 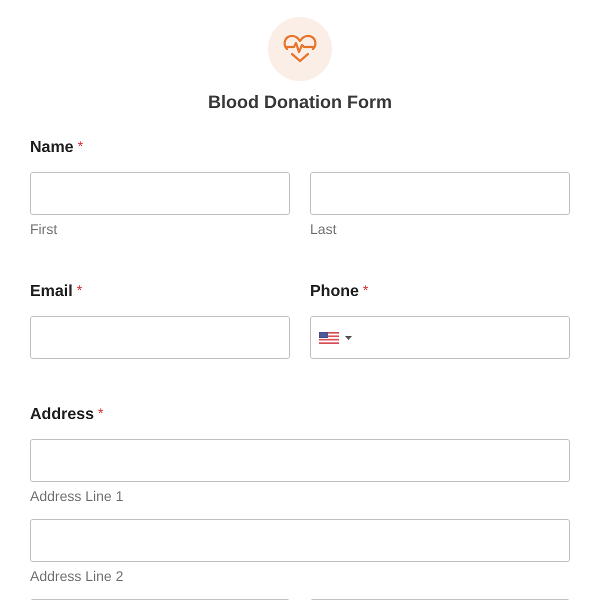 I want to click on phone-input-field, so click(x=440, y=337).